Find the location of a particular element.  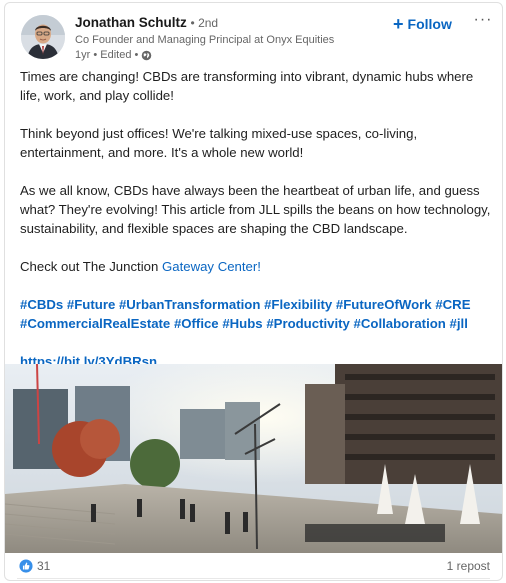

author-name-row: Jonathan Schultz • 2nd is located at coordinates (146, 22).